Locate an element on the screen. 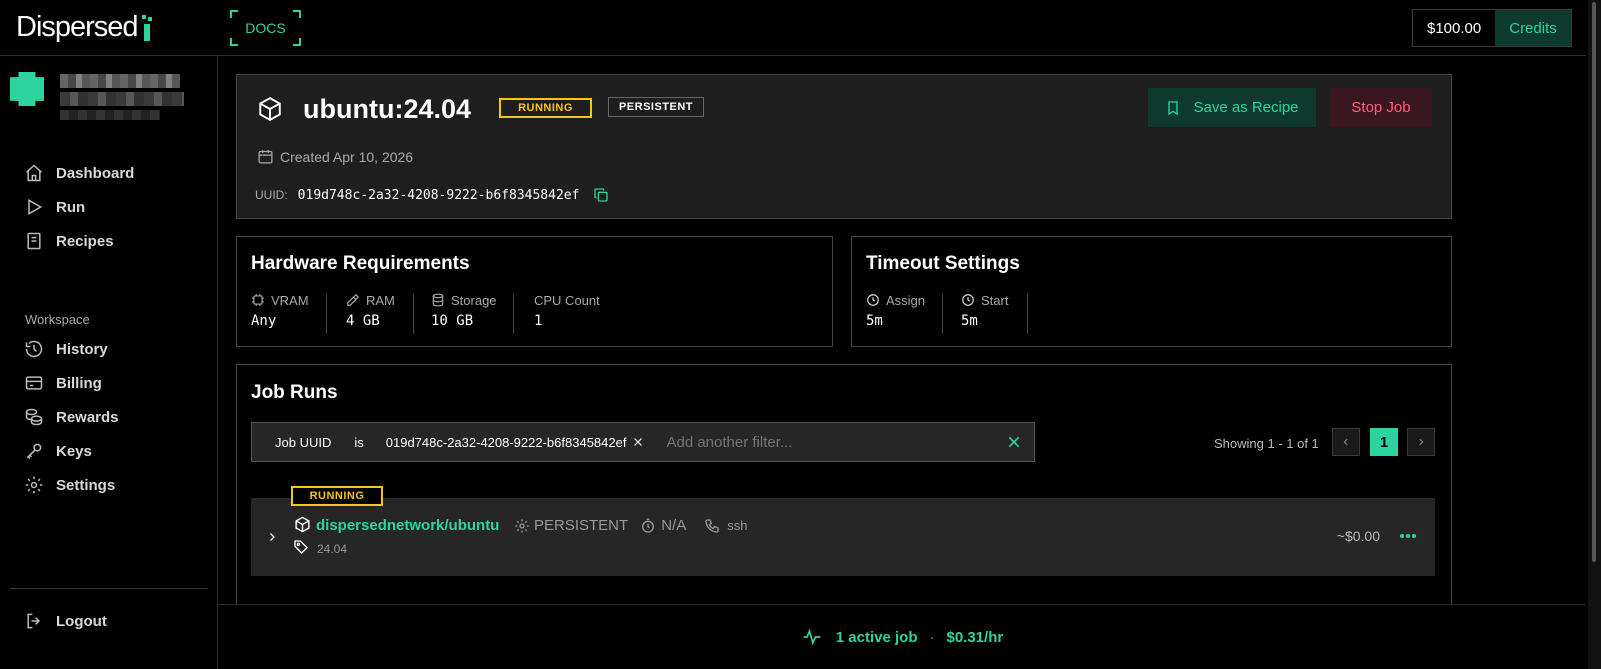  memory-icon is located at coordinates (353, 299).